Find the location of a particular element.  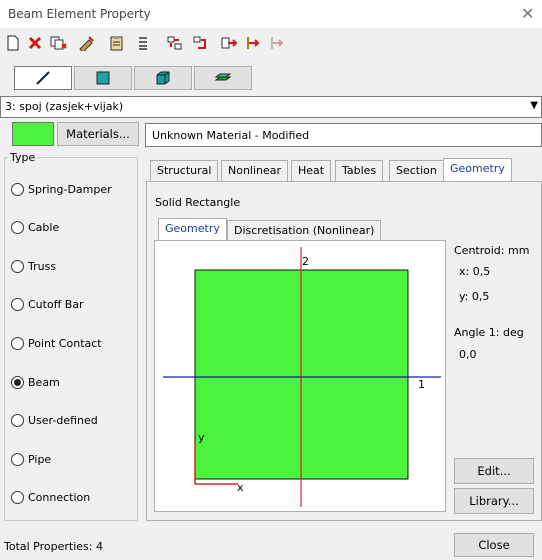

centroid-label: Centroid: mm is located at coordinates (492, 250).